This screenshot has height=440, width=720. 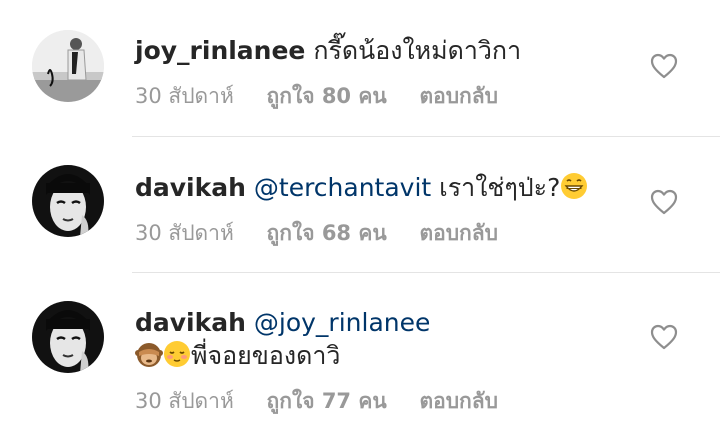 What do you see at coordinates (327, 401) in the screenshot?
I see `comment-likes: ถูกใจ 77 คน` at bounding box center [327, 401].